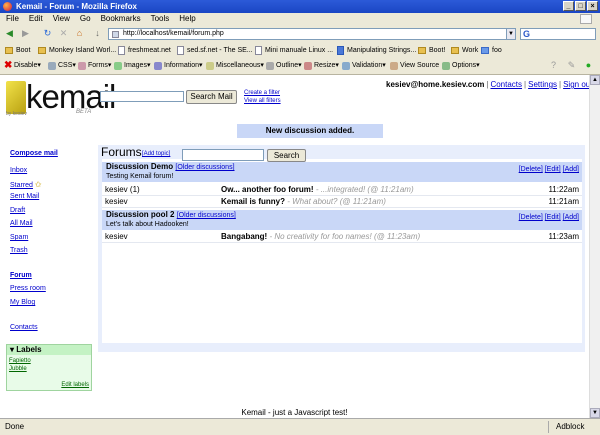 Image resolution: width=600 pixels, height=435 pixels. I want to click on menu-view: View, so click(61, 18).